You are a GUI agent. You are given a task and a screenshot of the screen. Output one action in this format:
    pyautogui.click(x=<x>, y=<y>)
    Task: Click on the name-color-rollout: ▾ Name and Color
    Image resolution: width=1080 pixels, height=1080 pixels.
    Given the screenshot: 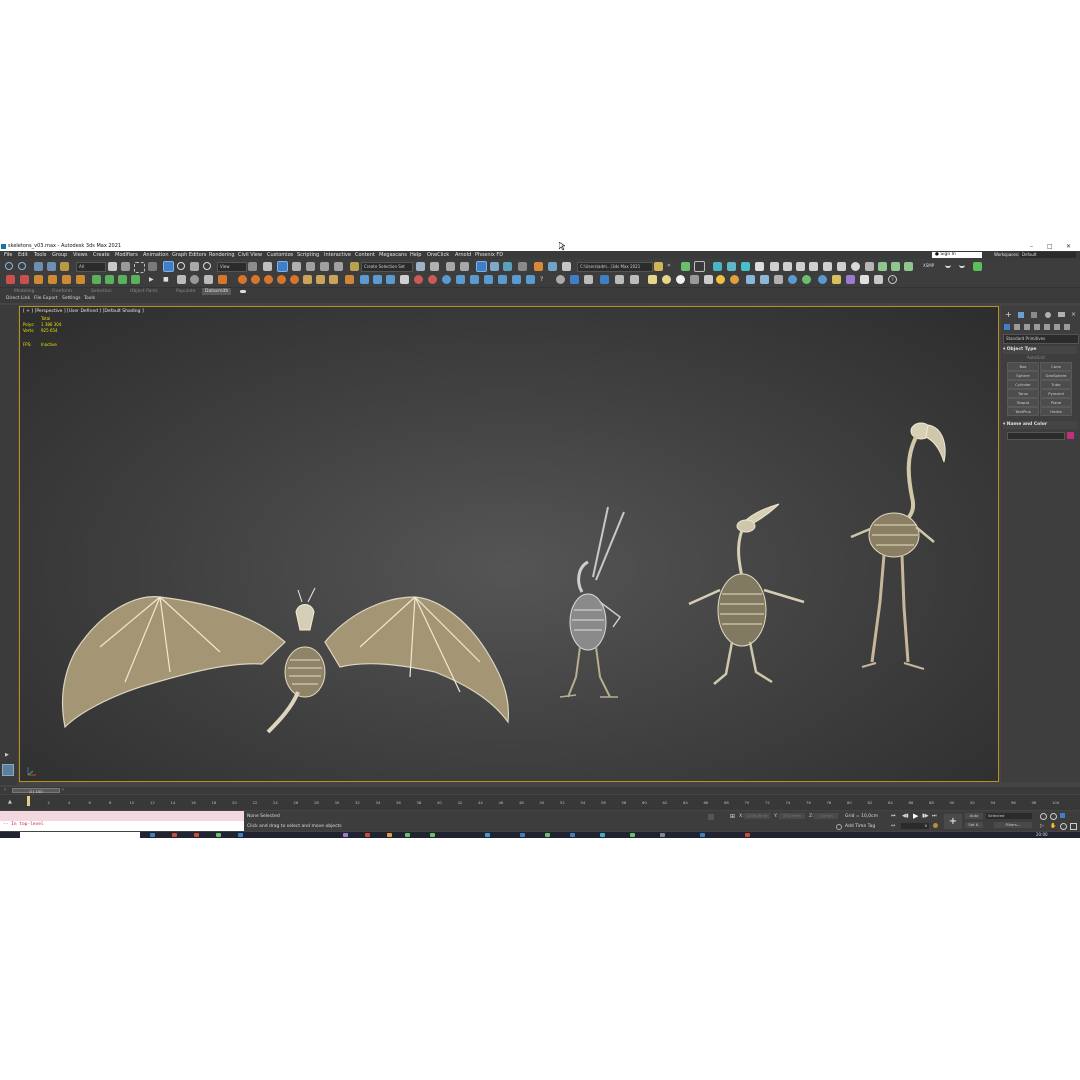 What is the action you would take?
    pyautogui.click(x=1040, y=425)
    